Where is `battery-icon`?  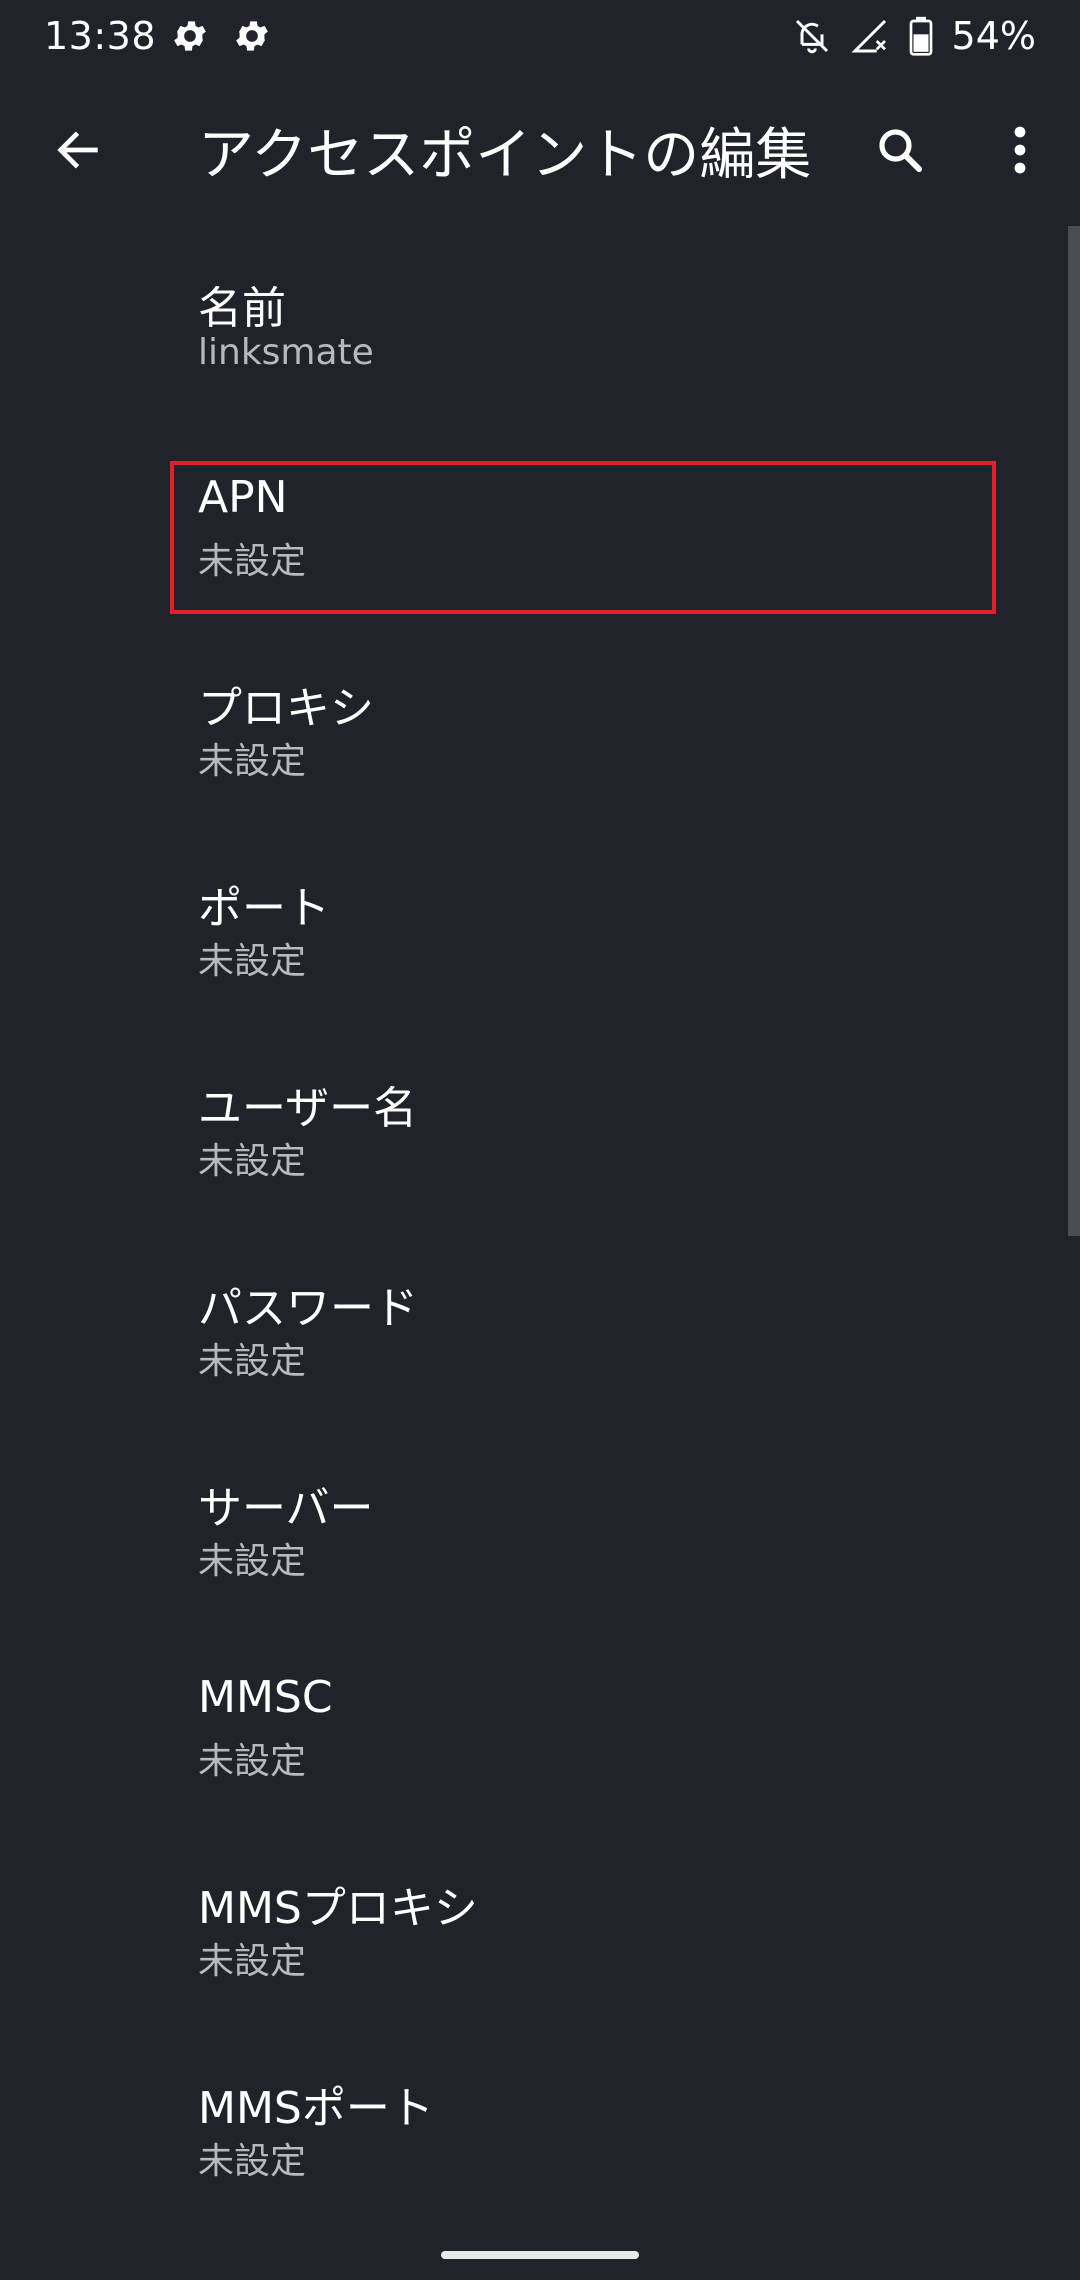 battery-icon is located at coordinates (920, 36).